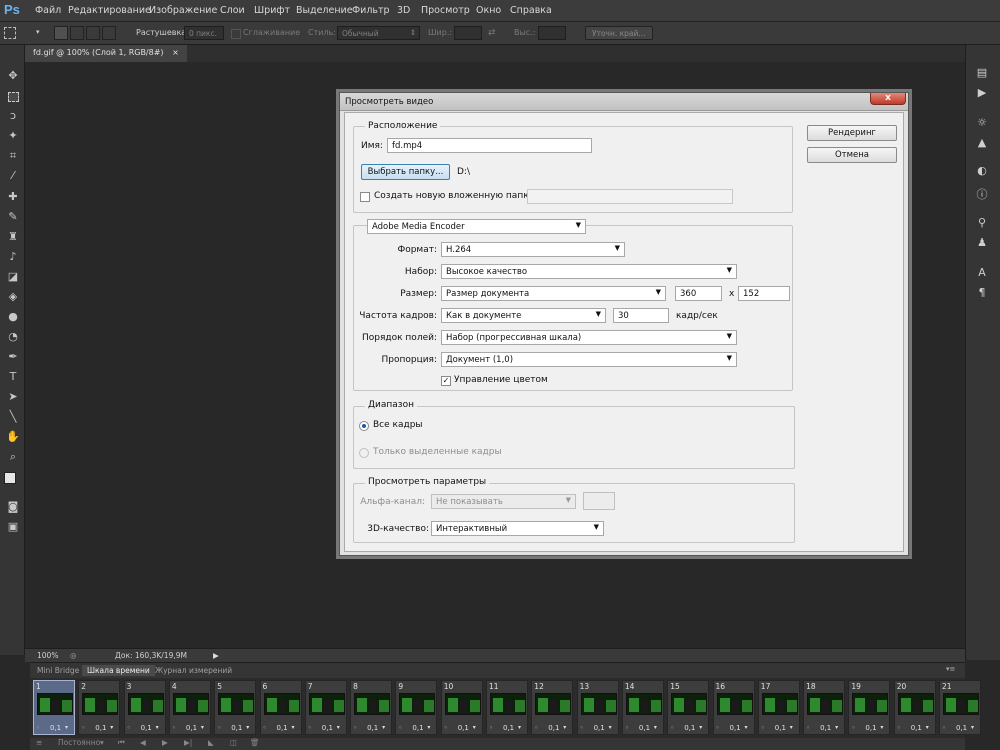  Describe the element at coordinates (13, 417) in the screenshot. I see `line-tool-icon: ╲` at that location.